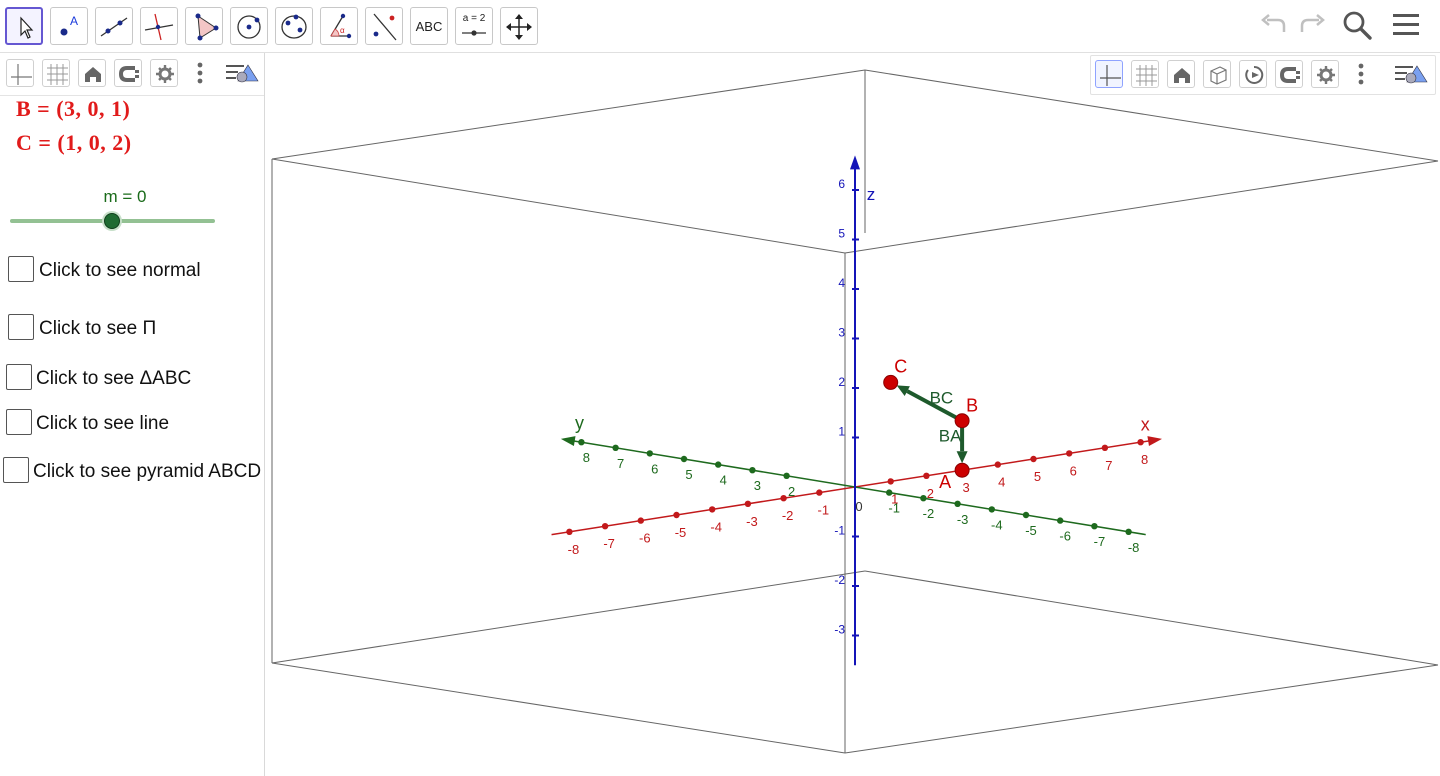  What do you see at coordinates (962, 470) in the screenshot?
I see `point-a` at bounding box center [962, 470].